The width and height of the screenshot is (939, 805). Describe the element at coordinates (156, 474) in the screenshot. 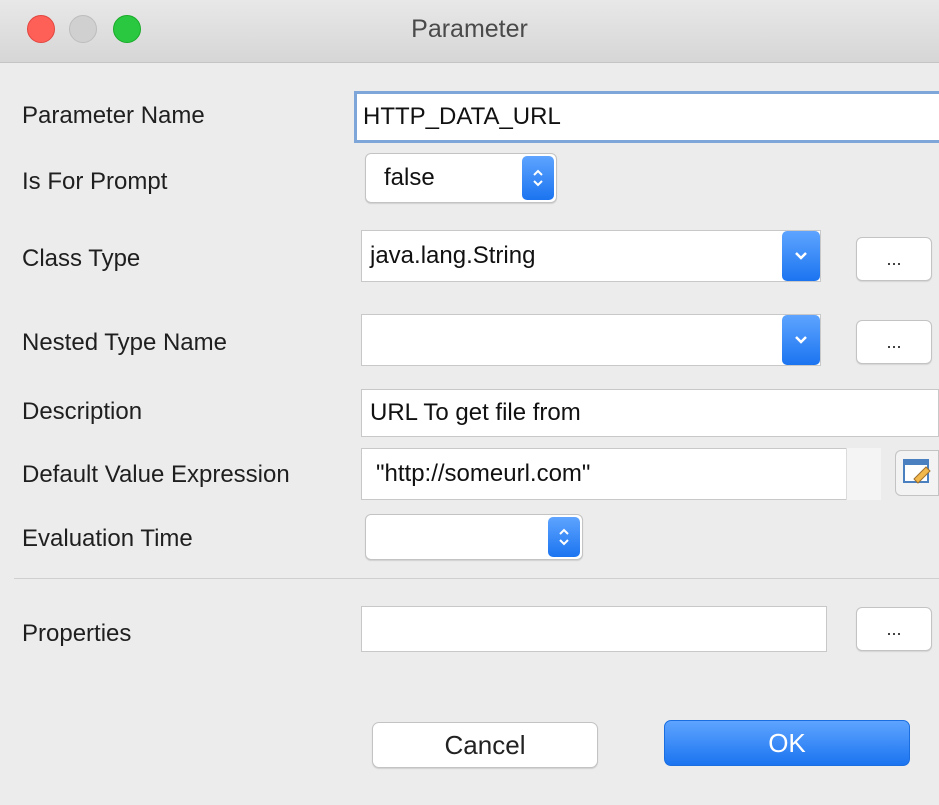

I see `default-value-expression-label: Default Value Expression` at that location.